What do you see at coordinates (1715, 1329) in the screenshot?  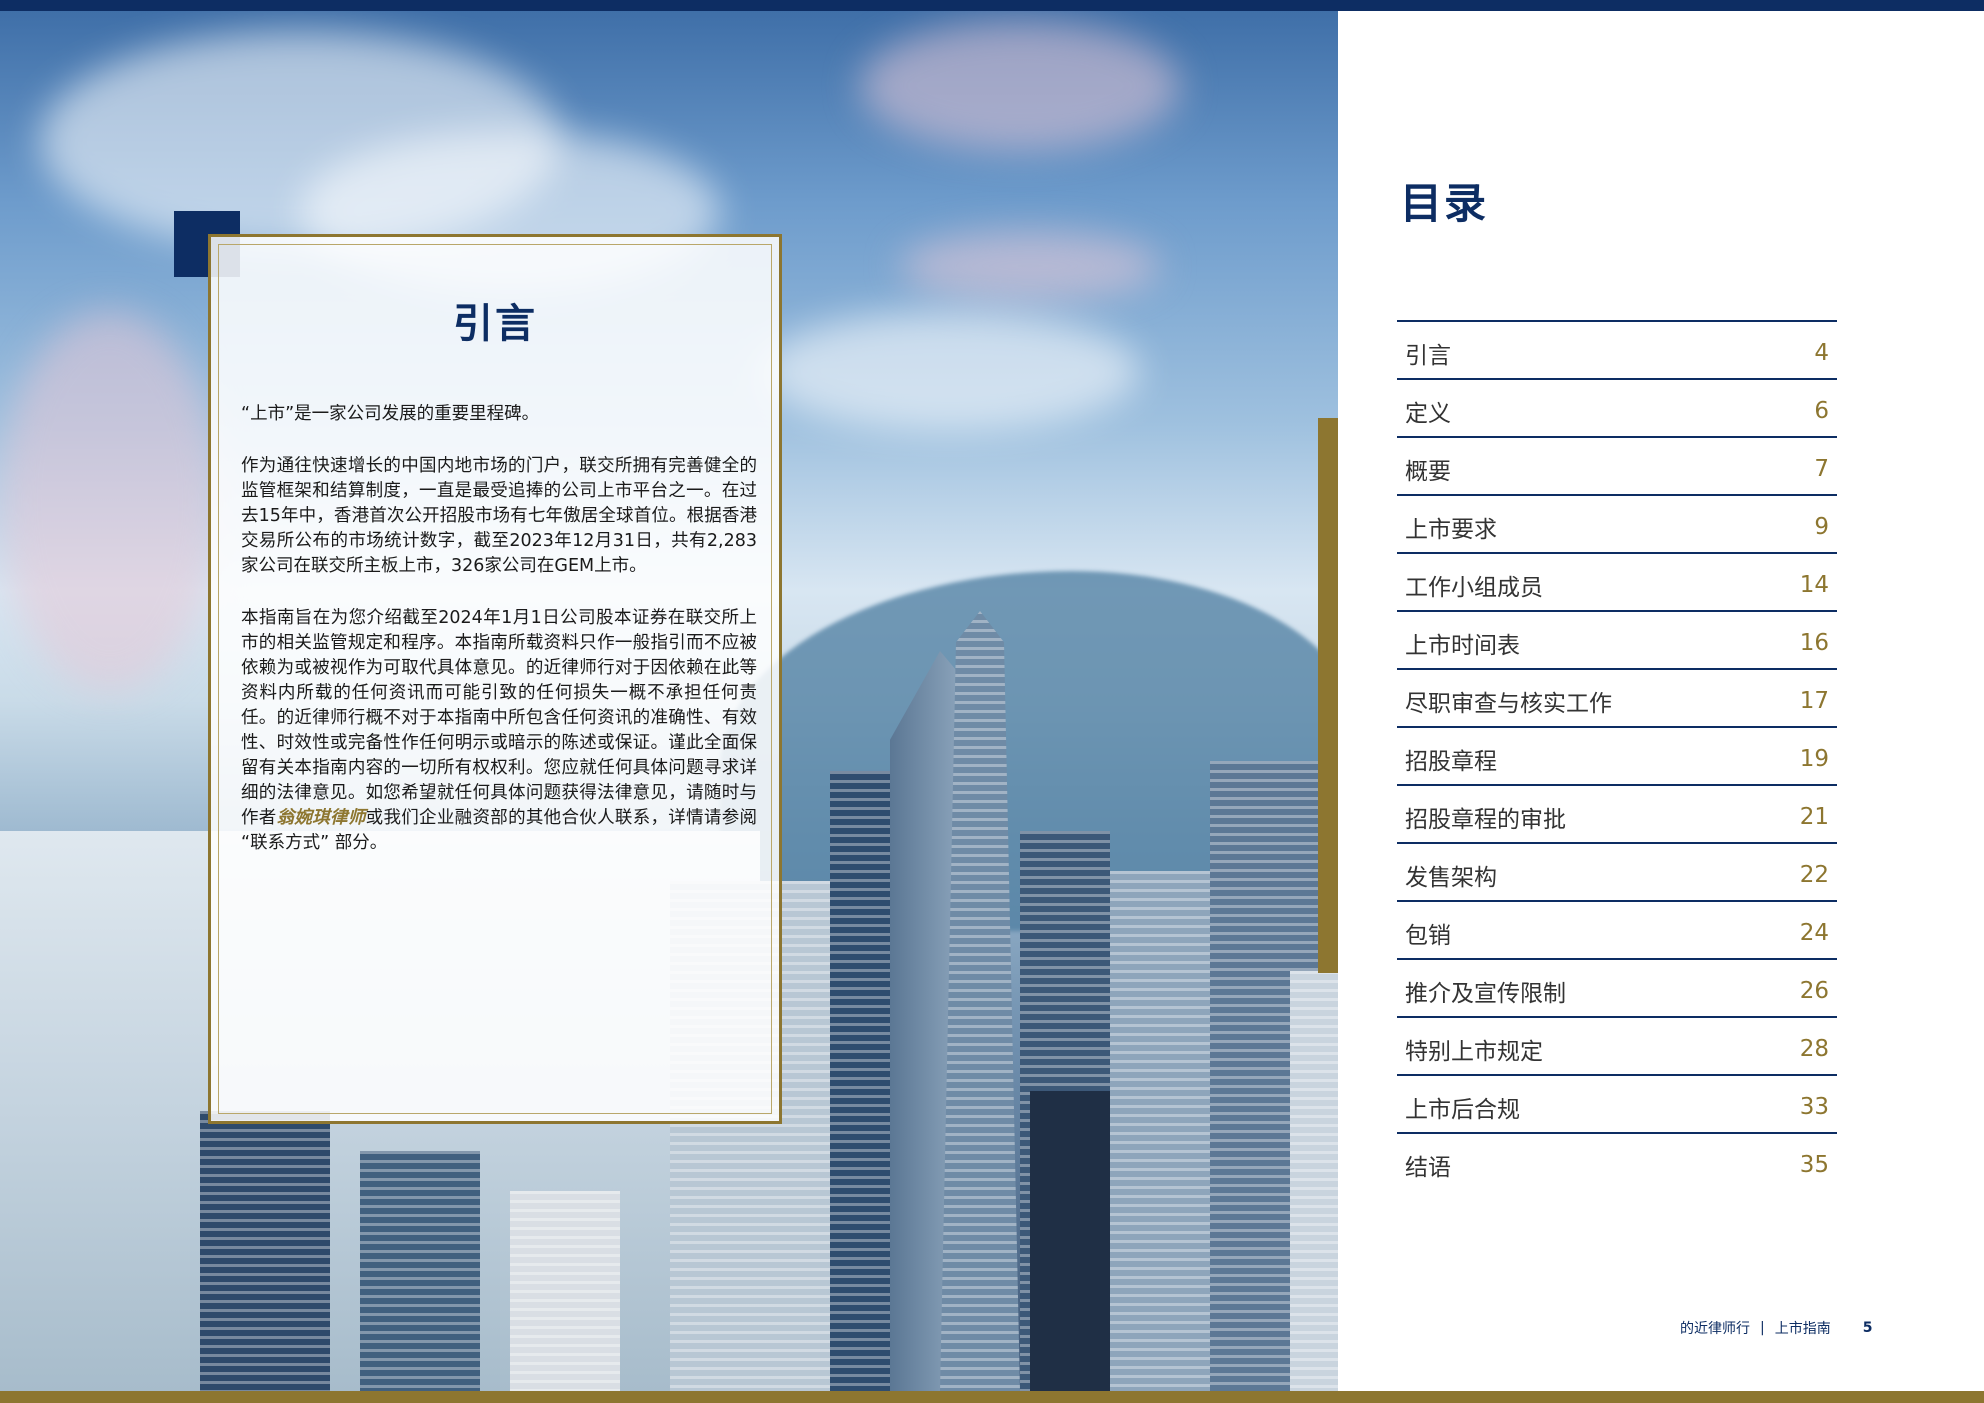 I see `footer-firm-name: 的近律师行` at bounding box center [1715, 1329].